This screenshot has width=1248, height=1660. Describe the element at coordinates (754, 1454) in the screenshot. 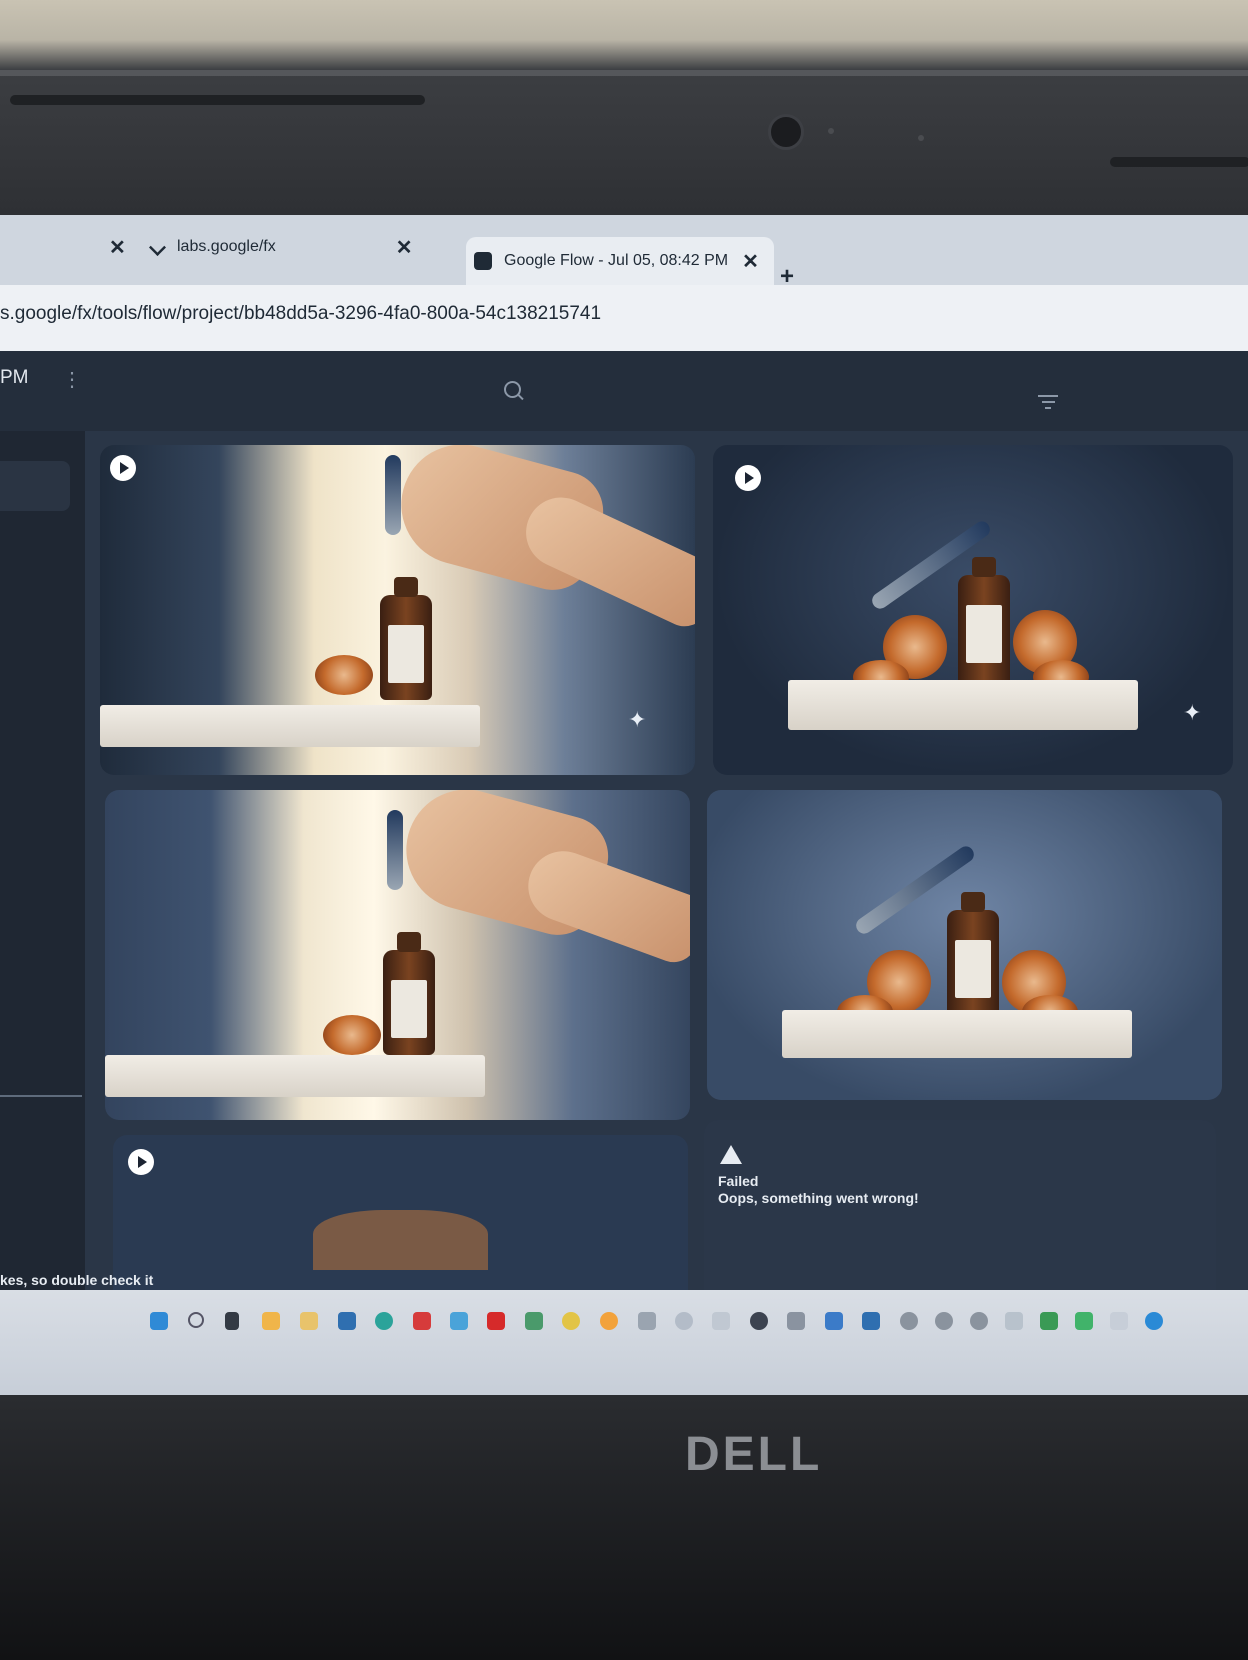

I see `brand-logo: DELL` at that location.